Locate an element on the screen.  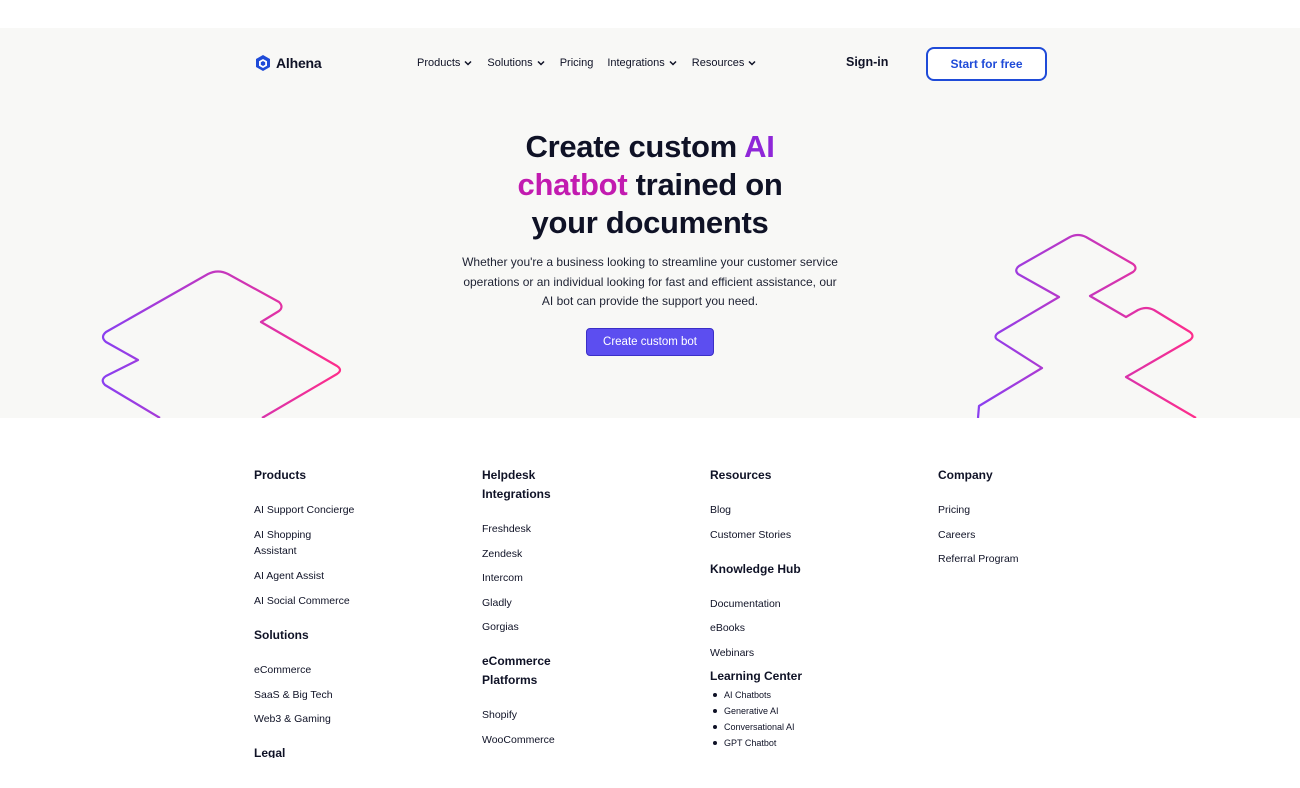
footer-link: AI Shopping is located at coordinates (334, 535).